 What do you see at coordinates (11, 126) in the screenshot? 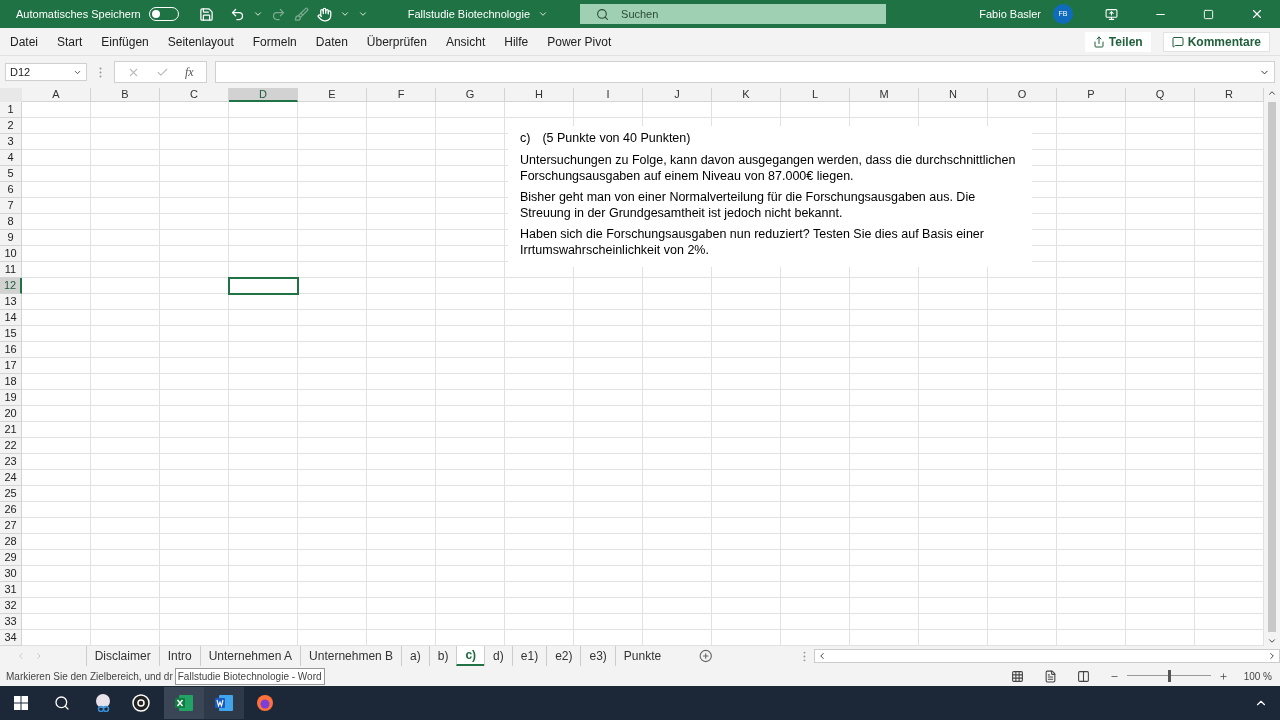
I see `row-header: 2` at bounding box center [11, 126].